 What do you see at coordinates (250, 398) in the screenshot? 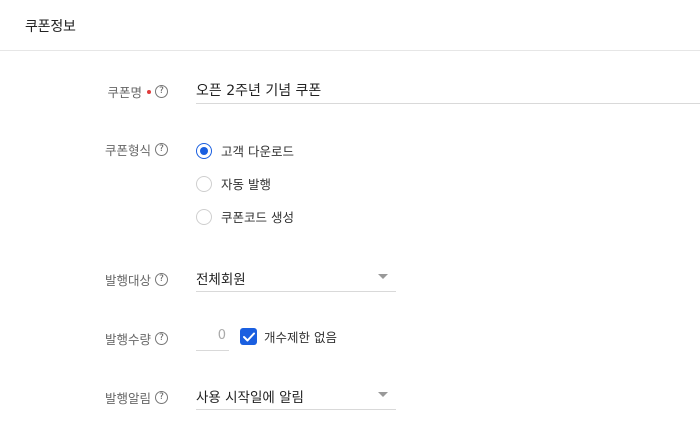
I see `notify-selected-value: 사용 시작일에 알림` at bounding box center [250, 398].